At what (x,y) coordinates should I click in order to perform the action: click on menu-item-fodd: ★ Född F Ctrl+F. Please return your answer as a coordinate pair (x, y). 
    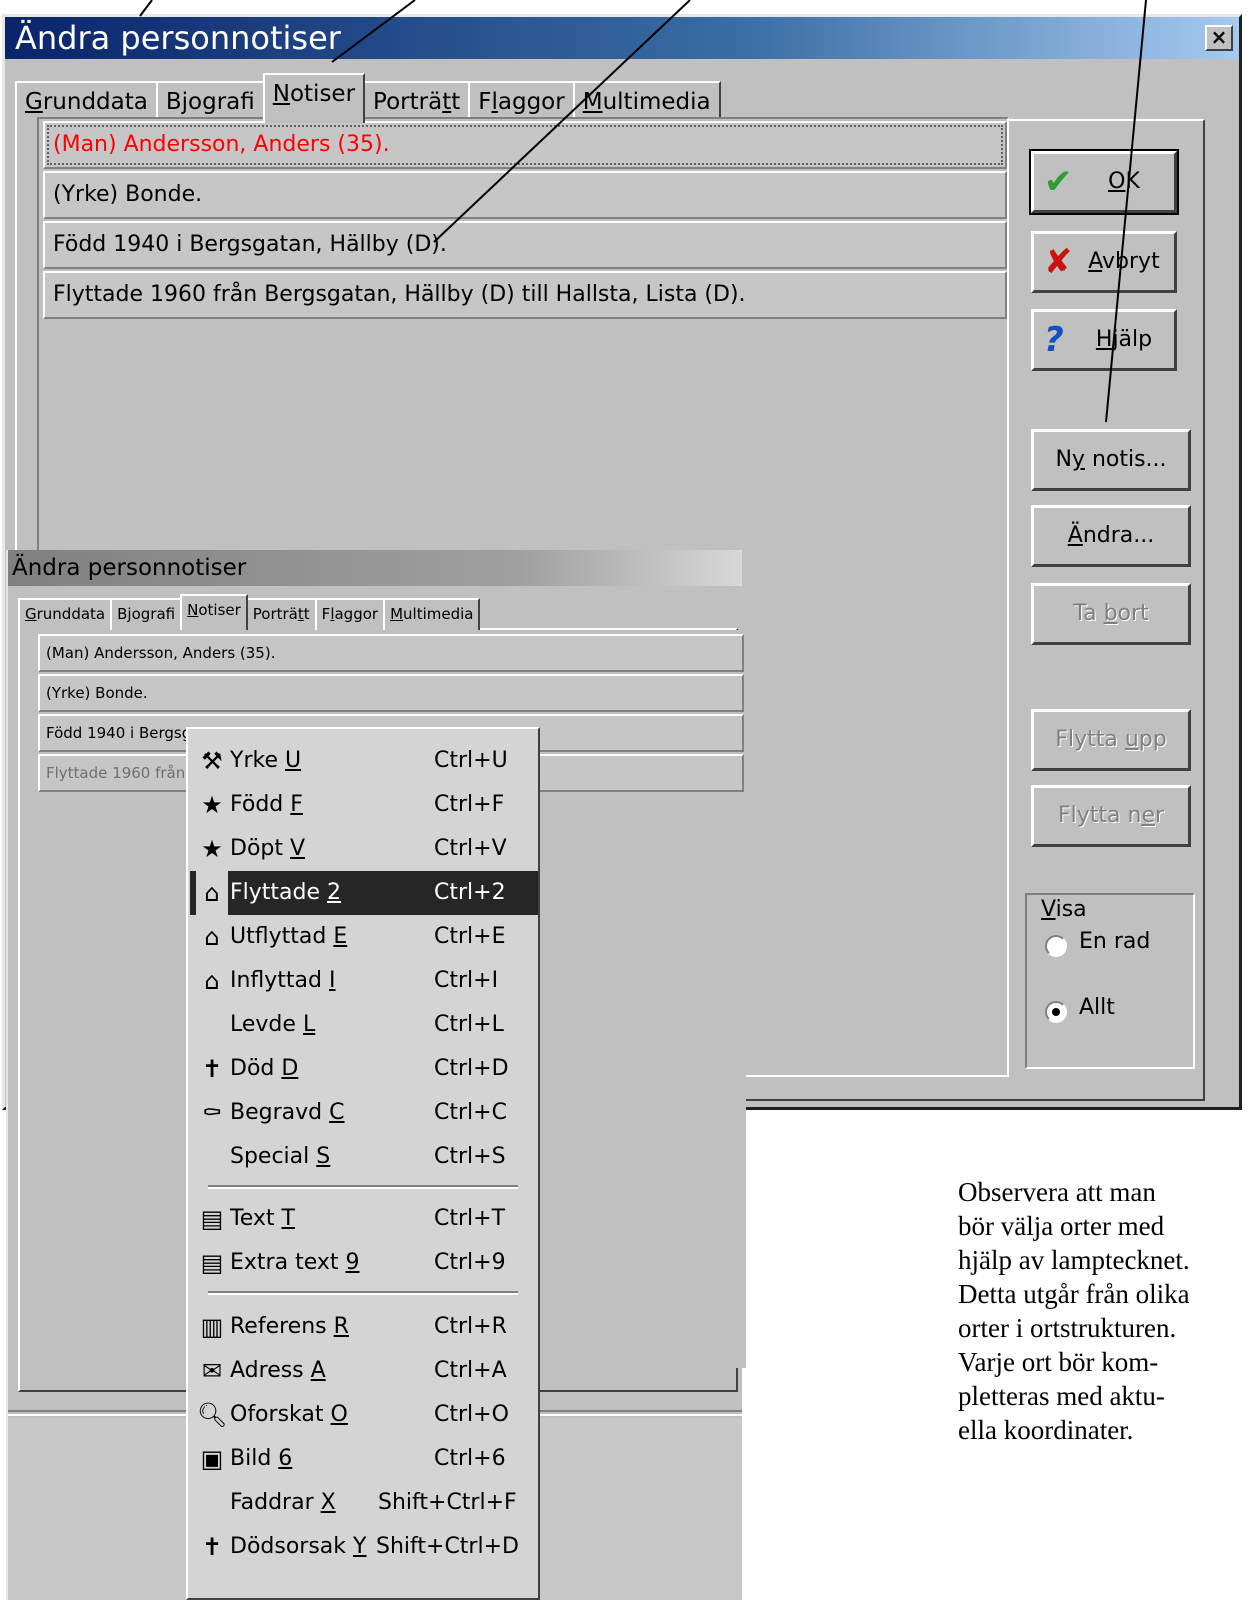
    Looking at the image, I should click on (364, 805).